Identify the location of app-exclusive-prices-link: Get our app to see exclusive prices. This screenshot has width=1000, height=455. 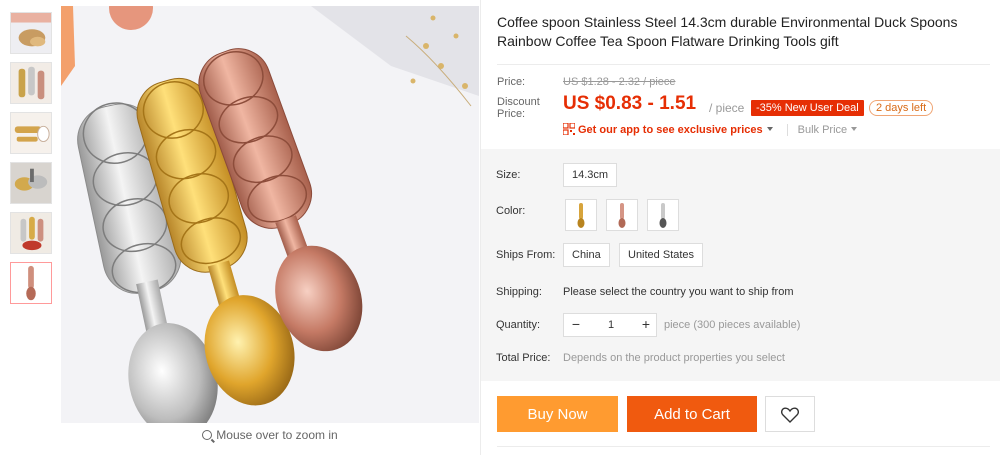
(670, 130).